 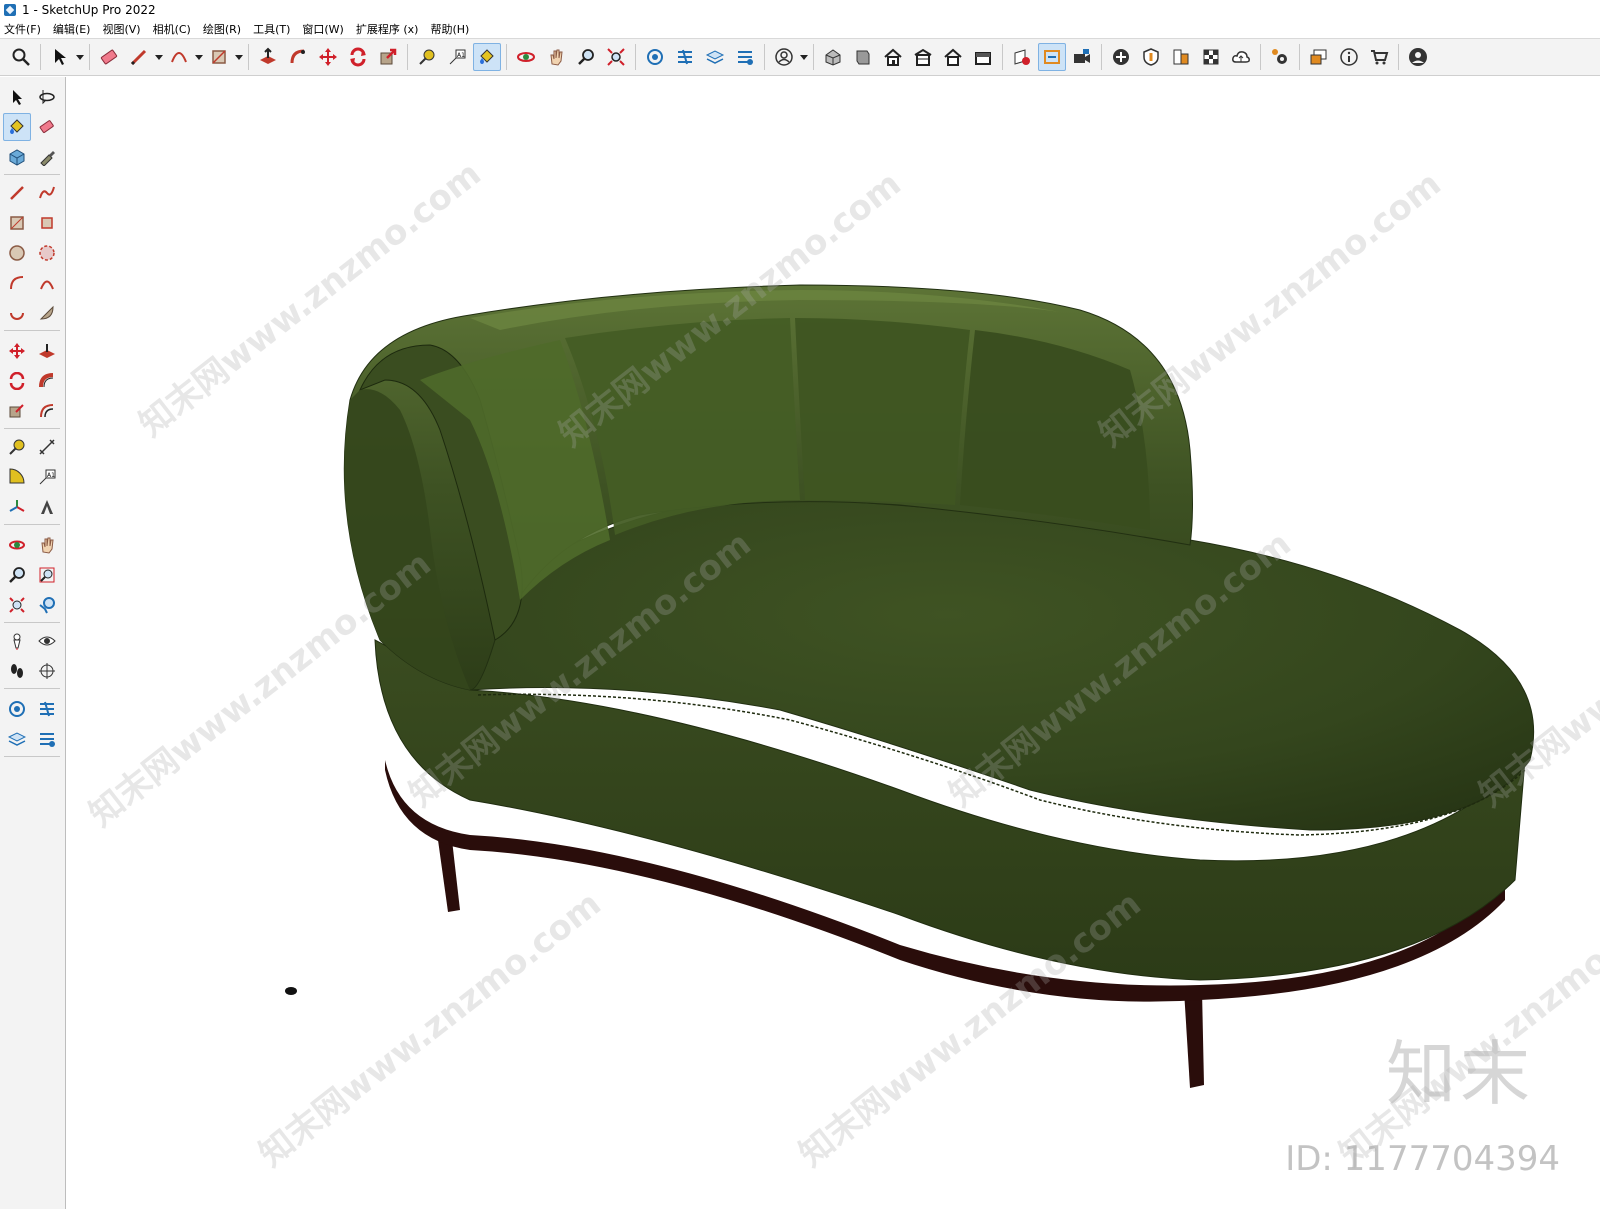 What do you see at coordinates (983, 57) in the screenshot?
I see `left-view-icon` at bounding box center [983, 57].